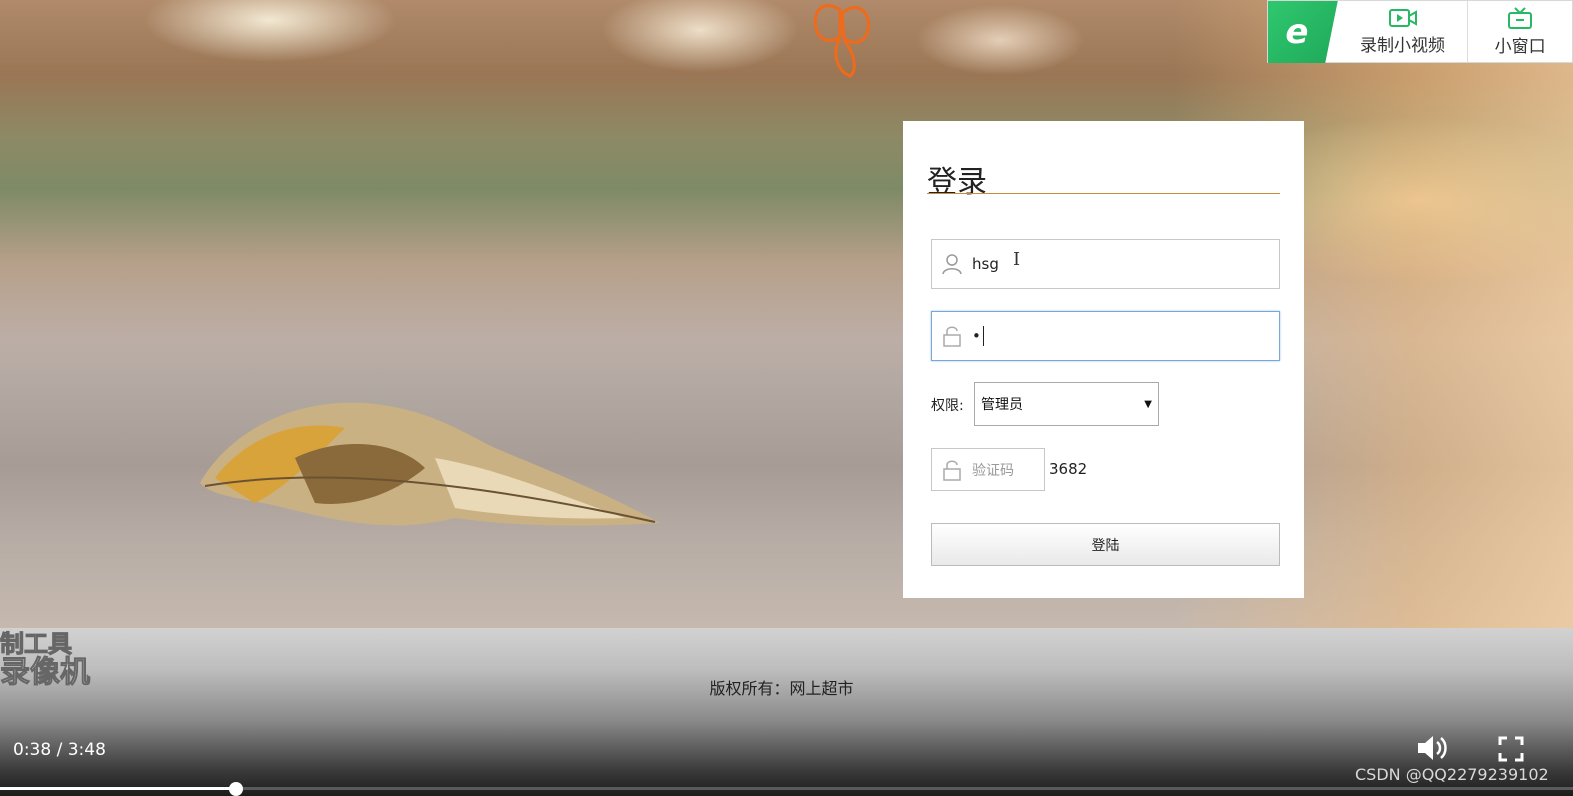  What do you see at coordinates (36, 644) in the screenshot?
I see `watermark-line1: 制工具` at bounding box center [36, 644].